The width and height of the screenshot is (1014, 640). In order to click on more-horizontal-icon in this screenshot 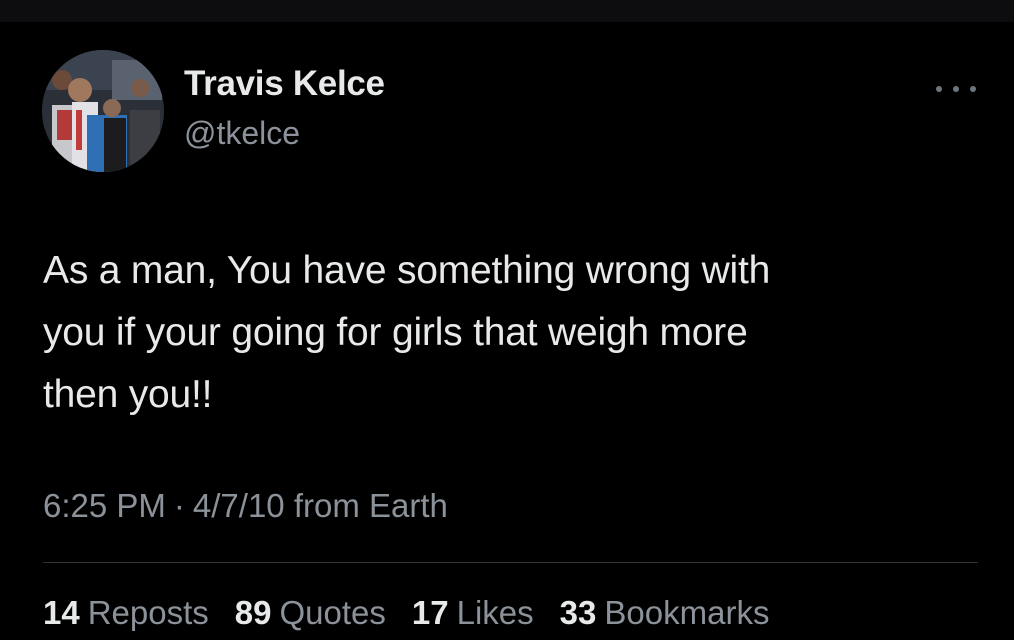, I will do `click(956, 89)`.